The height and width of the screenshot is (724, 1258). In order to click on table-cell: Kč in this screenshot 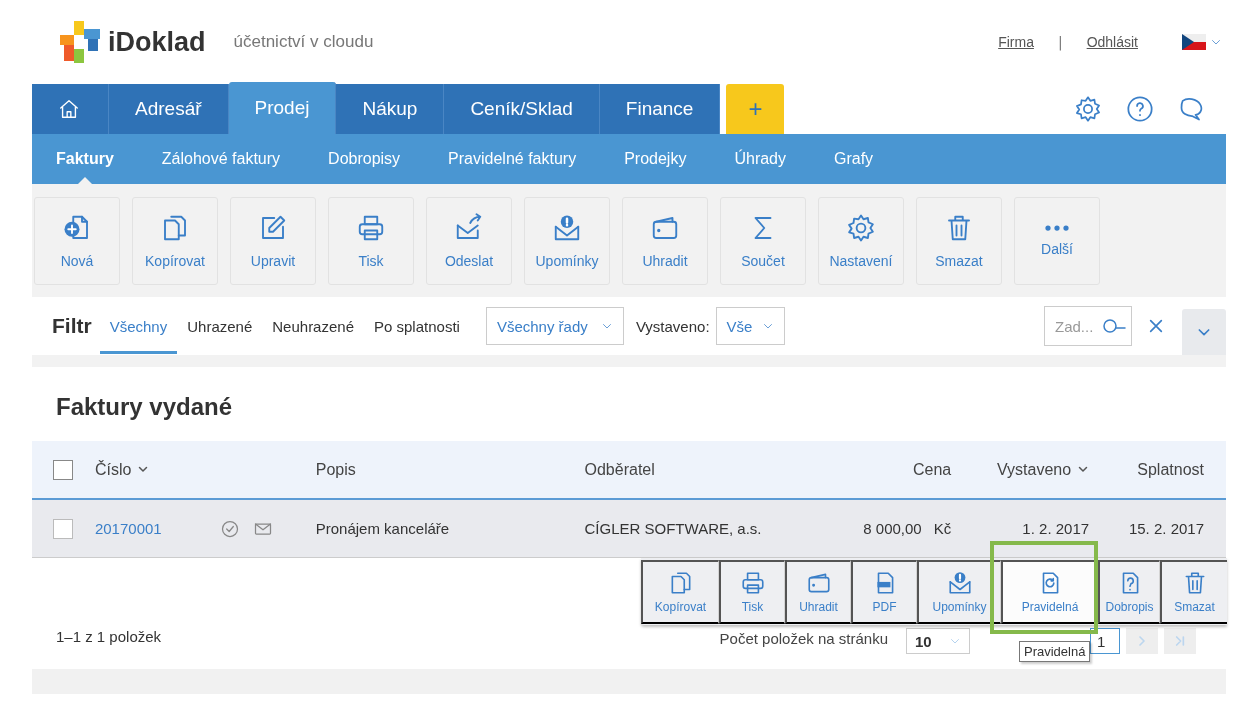, I will do `click(942, 528)`.